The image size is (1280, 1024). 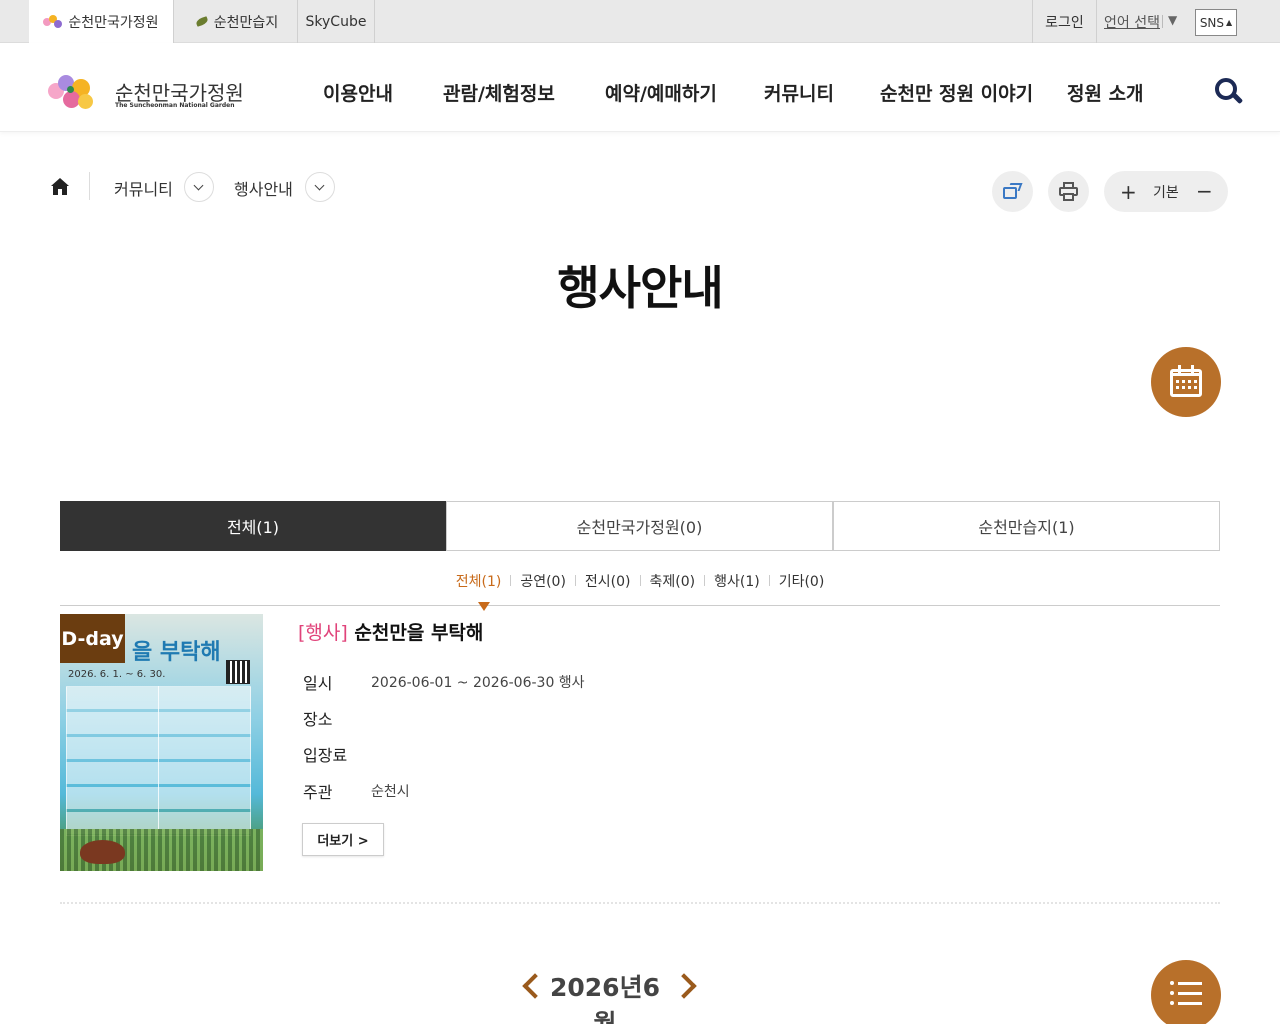 What do you see at coordinates (246, 22) in the screenshot?
I see `site-tab-label: 순천만습지` at bounding box center [246, 22].